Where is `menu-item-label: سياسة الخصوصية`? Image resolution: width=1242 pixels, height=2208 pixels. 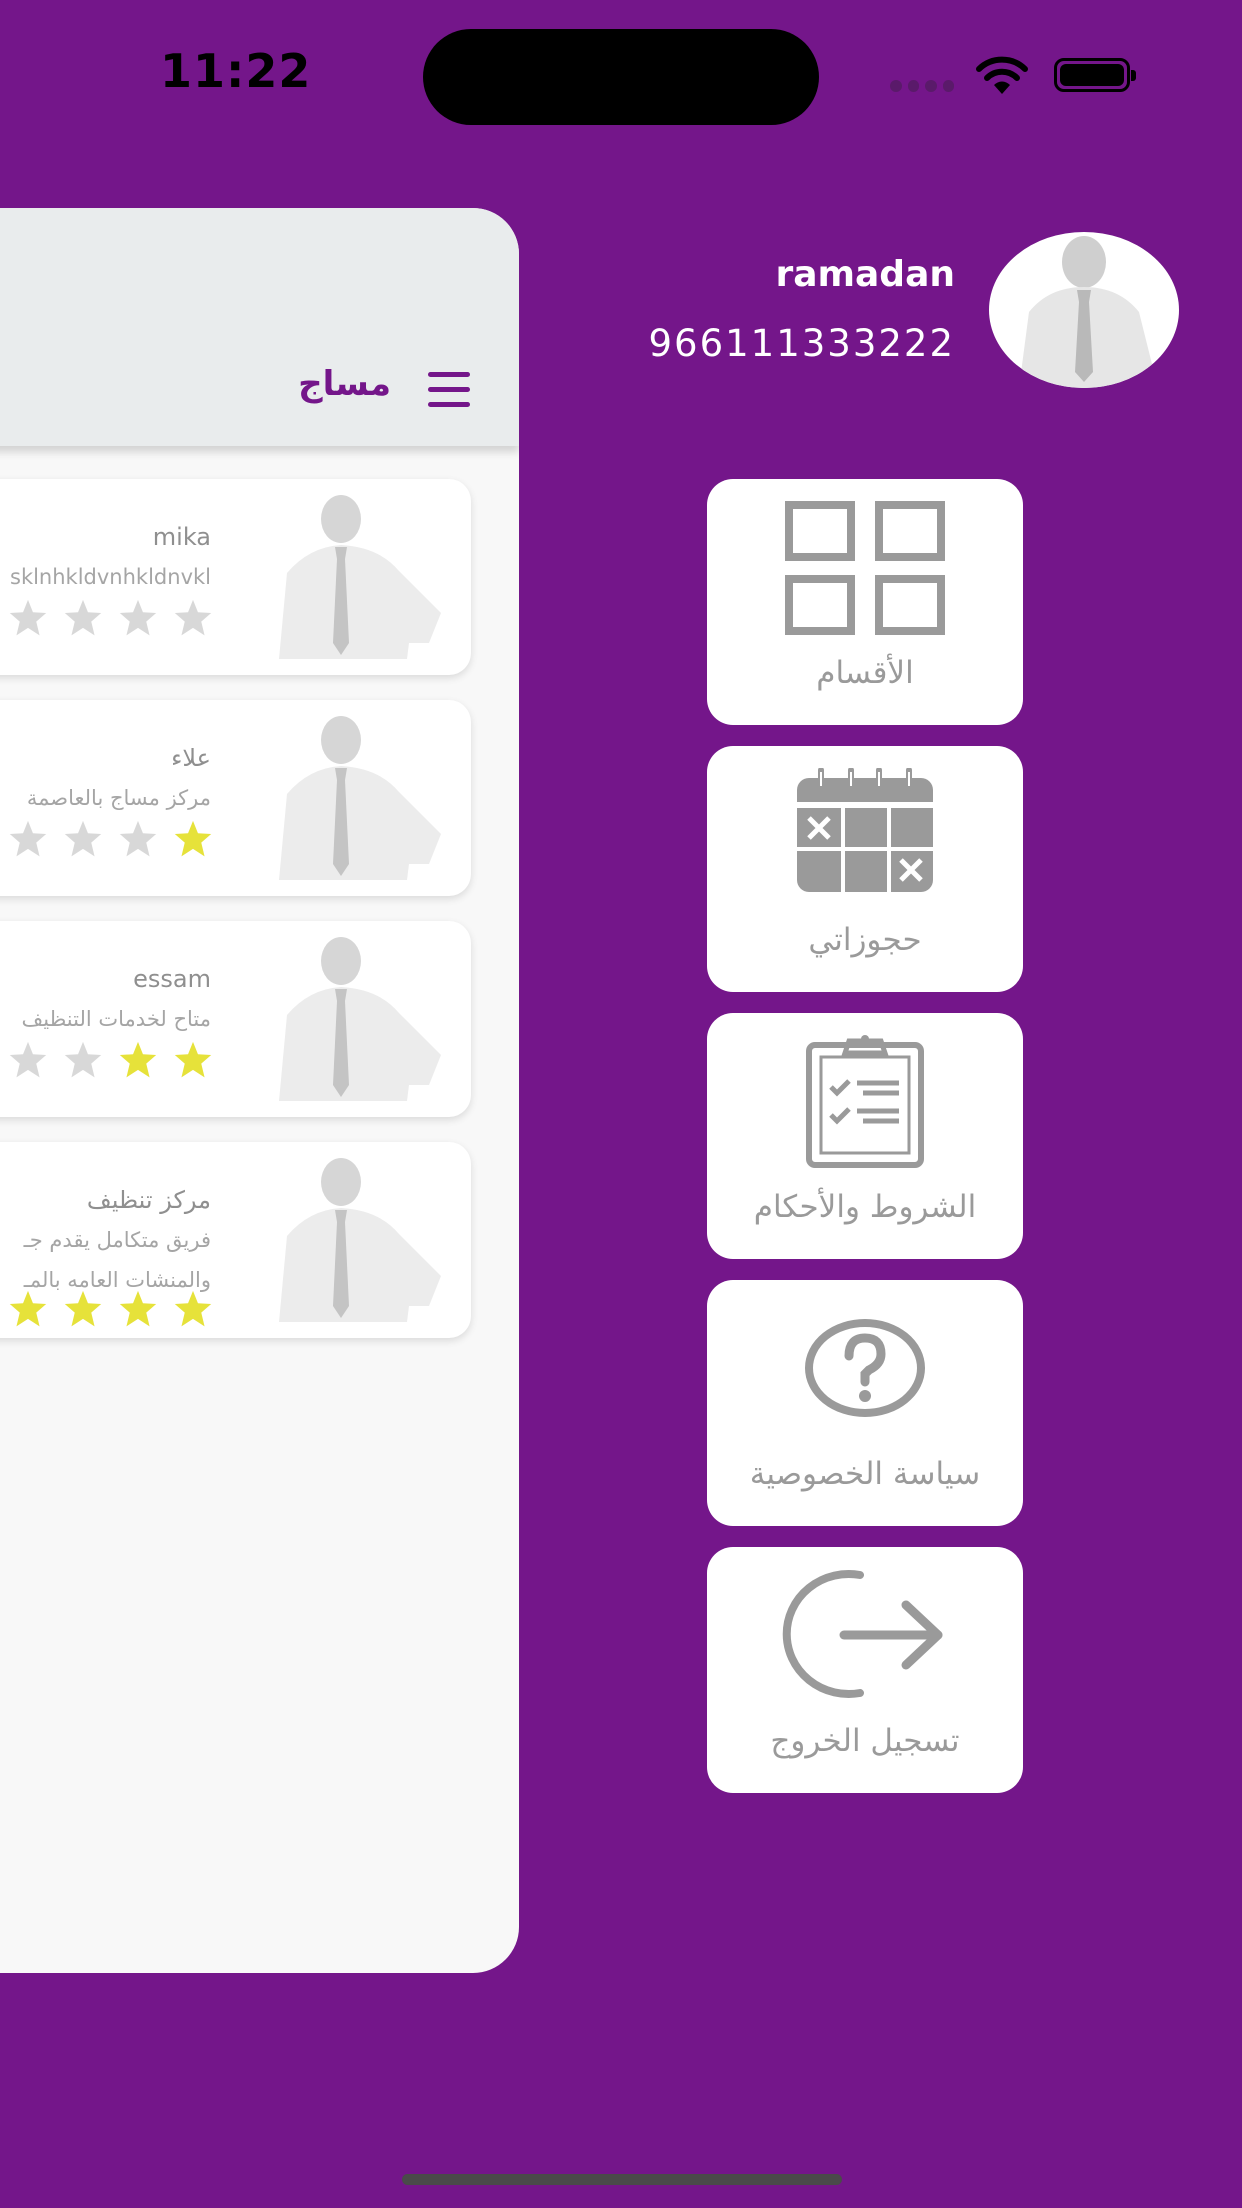 menu-item-label: سياسة الخصوصية is located at coordinates (865, 1474).